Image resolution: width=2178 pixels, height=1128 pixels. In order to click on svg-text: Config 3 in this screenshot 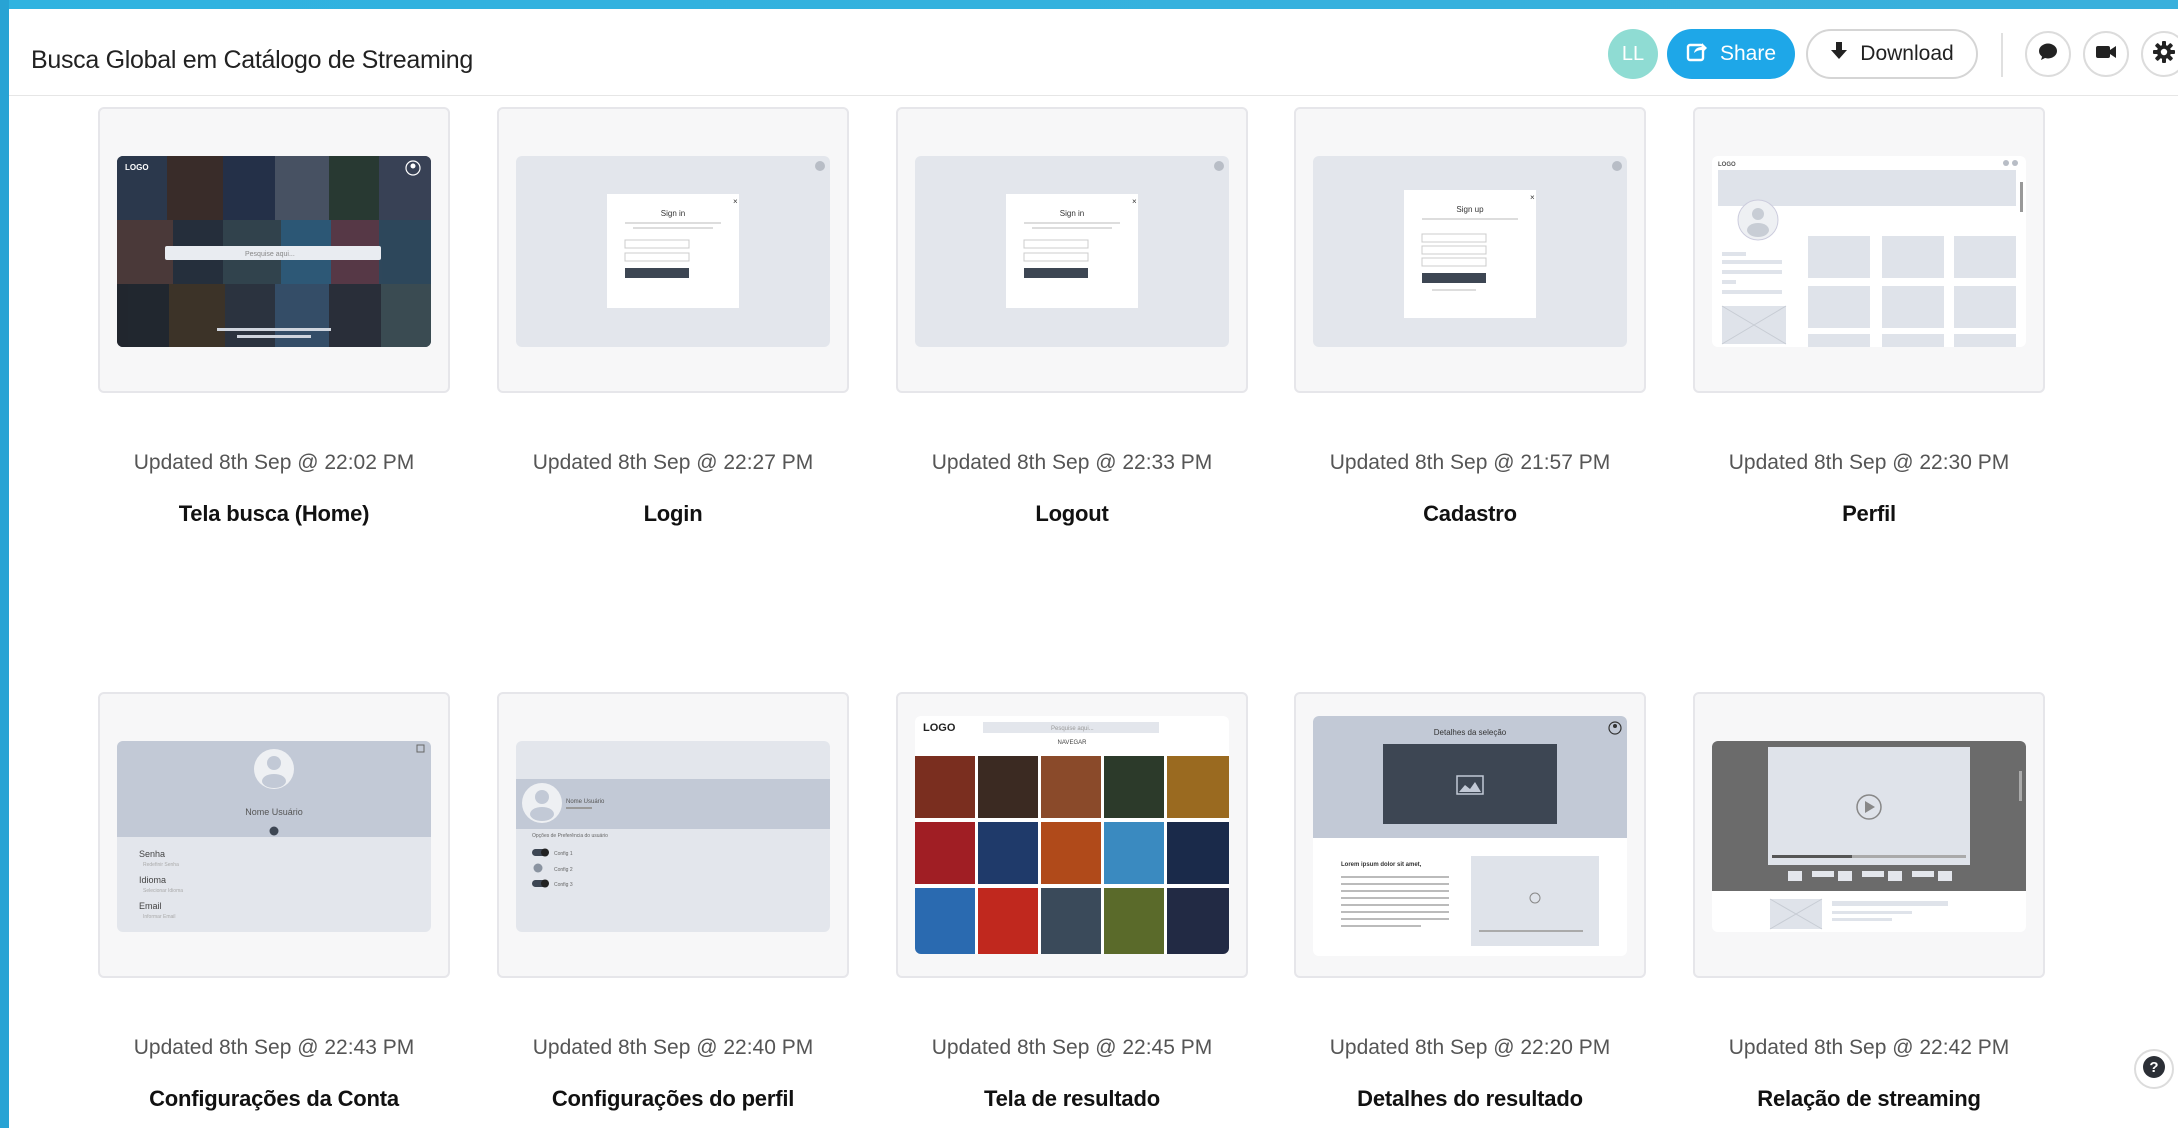, I will do `click(563, 885)`.